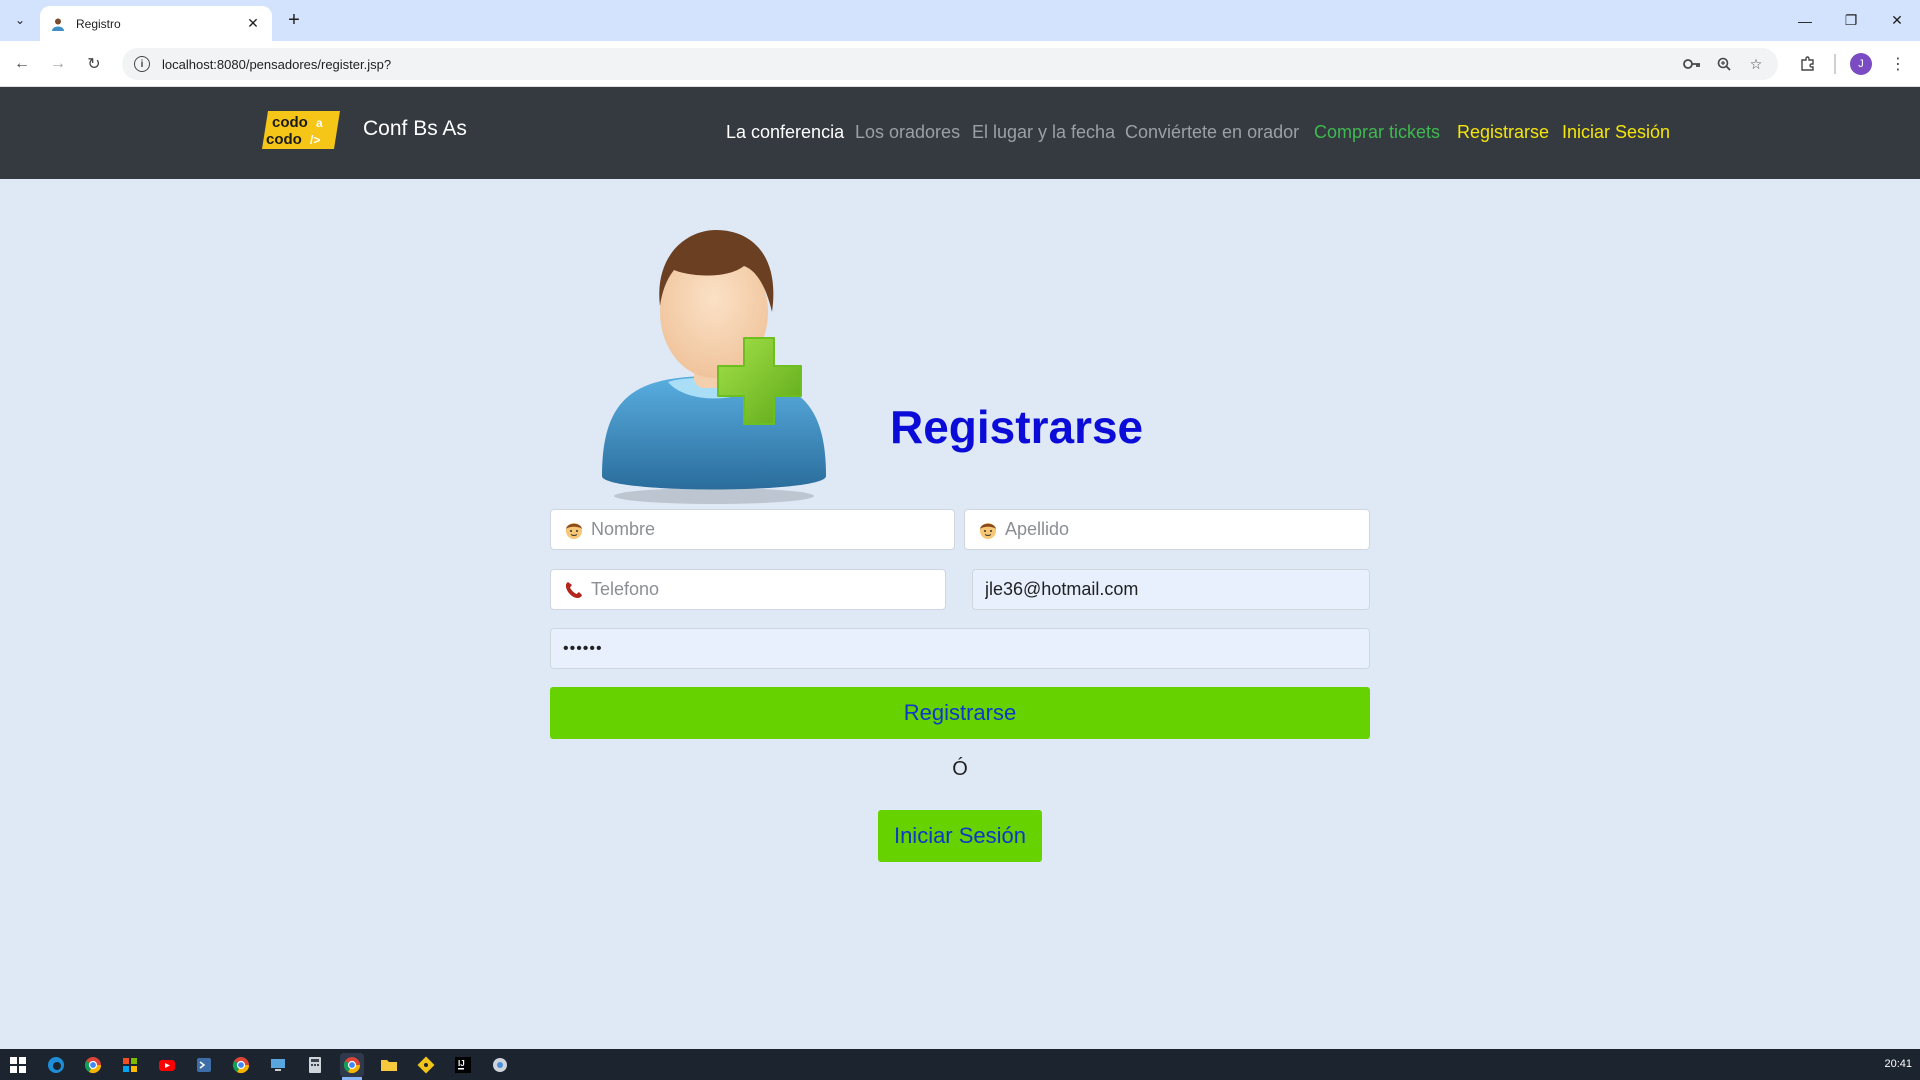  Describe the element at coordinates (1212, 132) in the screenshot. I see `nav-conviertete-en-orador: Conviértete en orador` at that location.